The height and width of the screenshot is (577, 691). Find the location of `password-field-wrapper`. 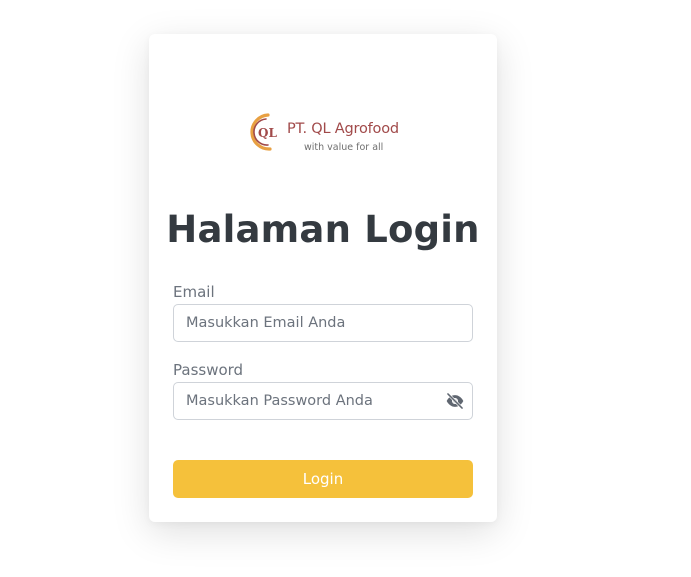

password-field-wrapper is located at coordinates (323, 401).